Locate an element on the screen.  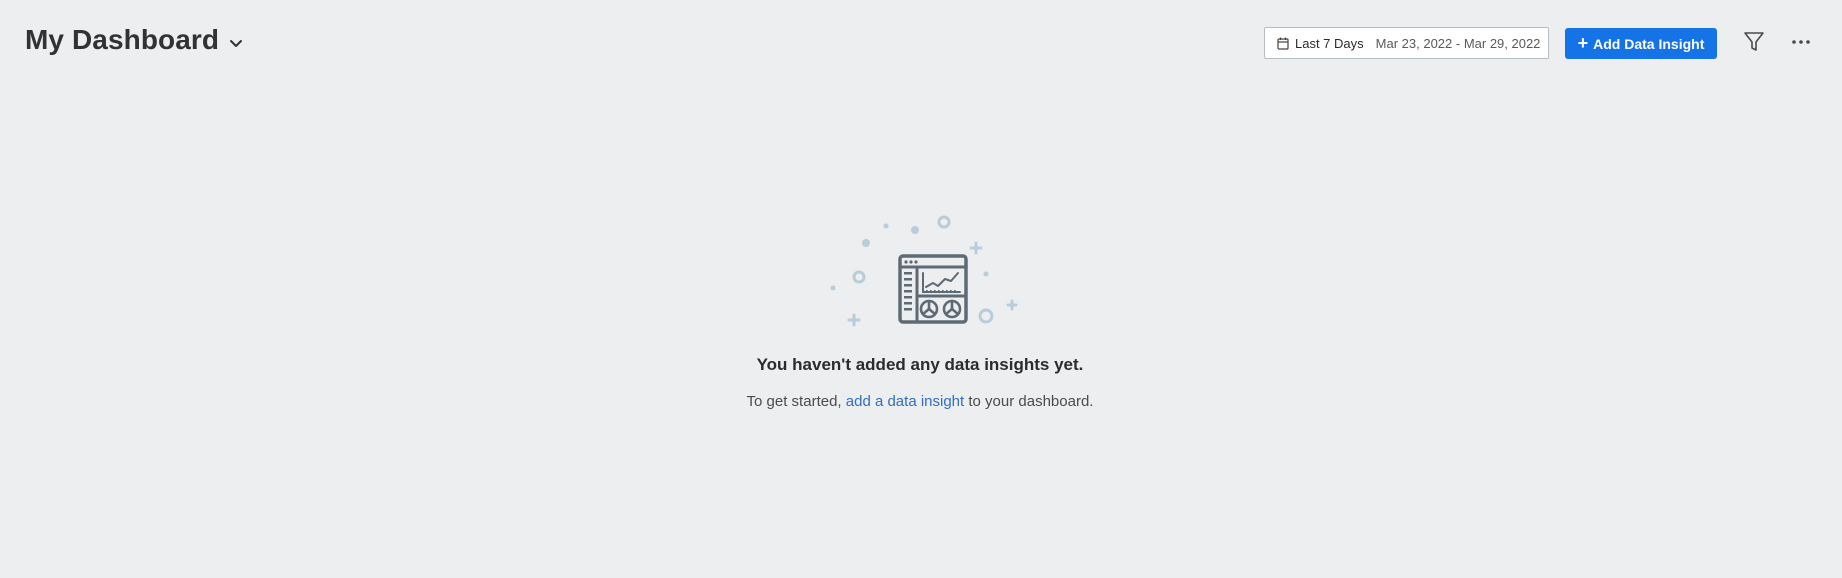
empty-state-heading: You haven't added any data insights yet. is located at coordinates (920, 364).